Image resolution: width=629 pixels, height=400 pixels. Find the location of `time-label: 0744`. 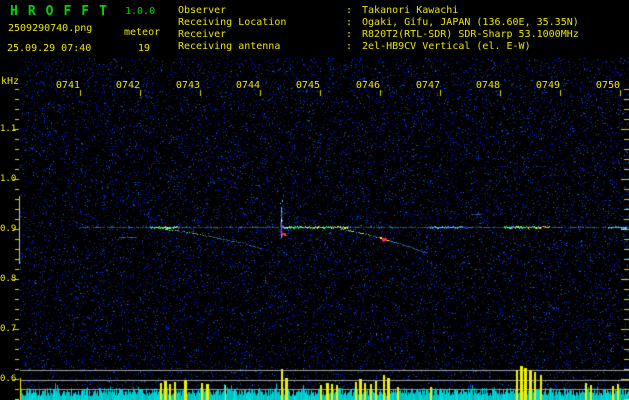

time-label: 0744 is located at coordinates (247, 85).